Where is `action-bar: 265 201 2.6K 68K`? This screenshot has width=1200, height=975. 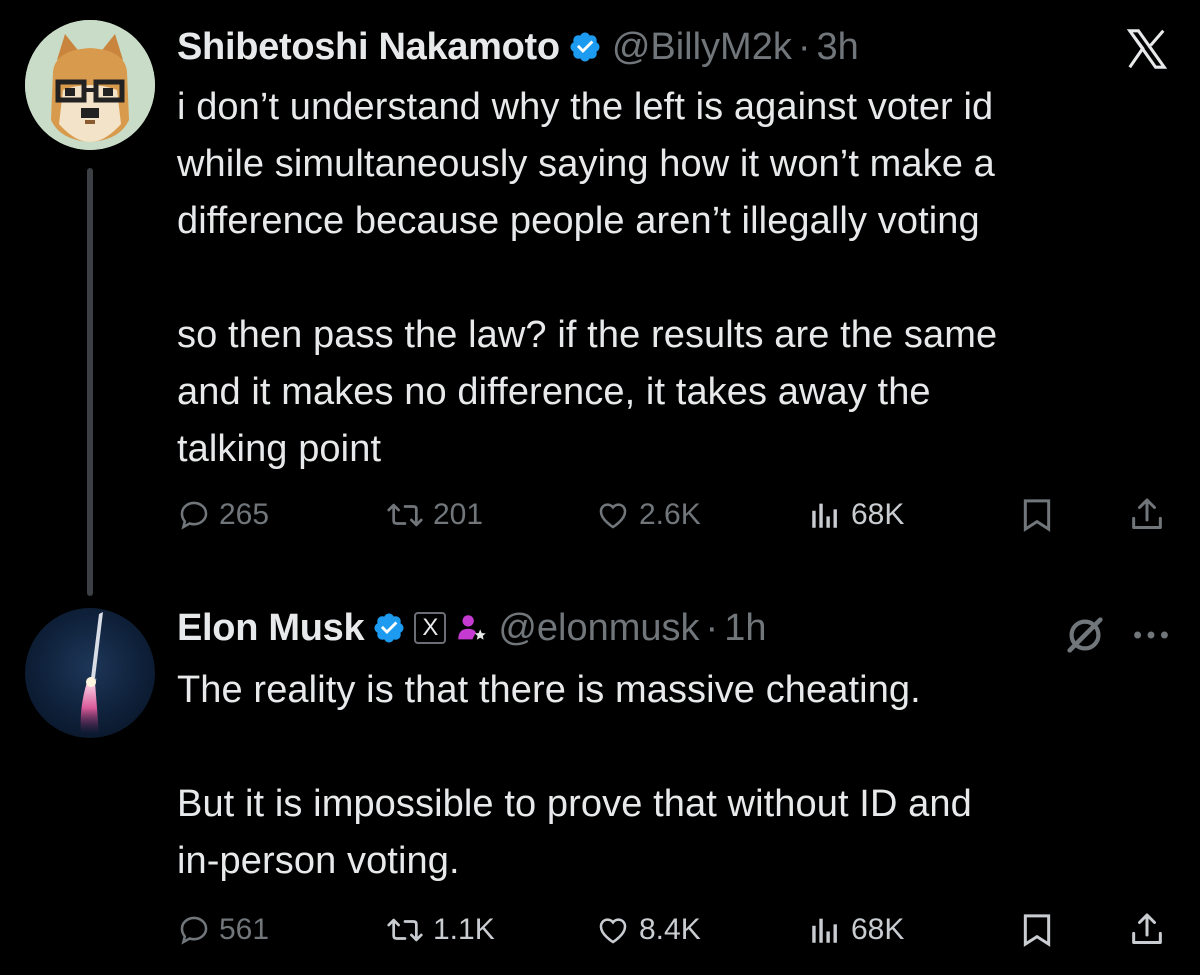
action-bar: 265 201 2.6K 68K is located at coordinates (677, 515).